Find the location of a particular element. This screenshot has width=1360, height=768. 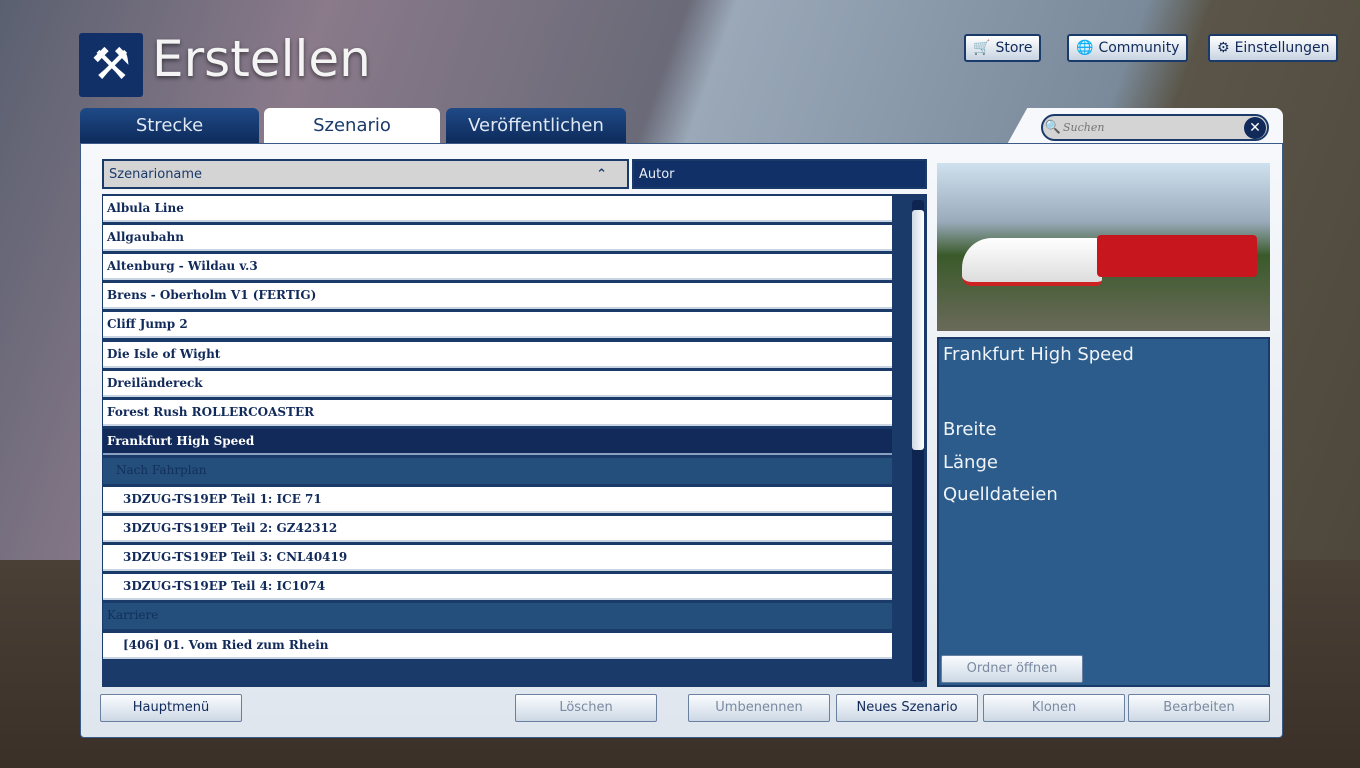

red-train-image is located at coordinates (1177, 256).